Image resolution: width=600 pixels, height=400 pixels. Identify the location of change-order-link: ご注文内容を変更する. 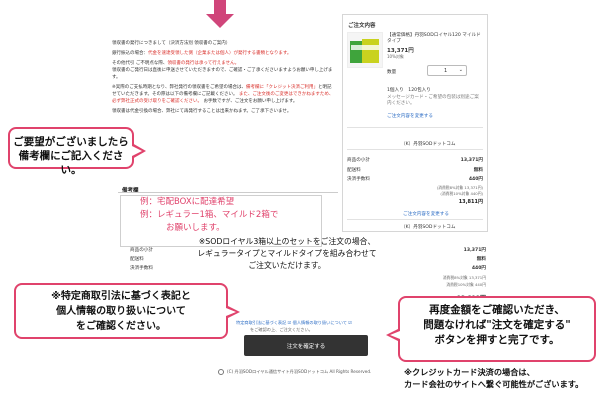
(410, 116).